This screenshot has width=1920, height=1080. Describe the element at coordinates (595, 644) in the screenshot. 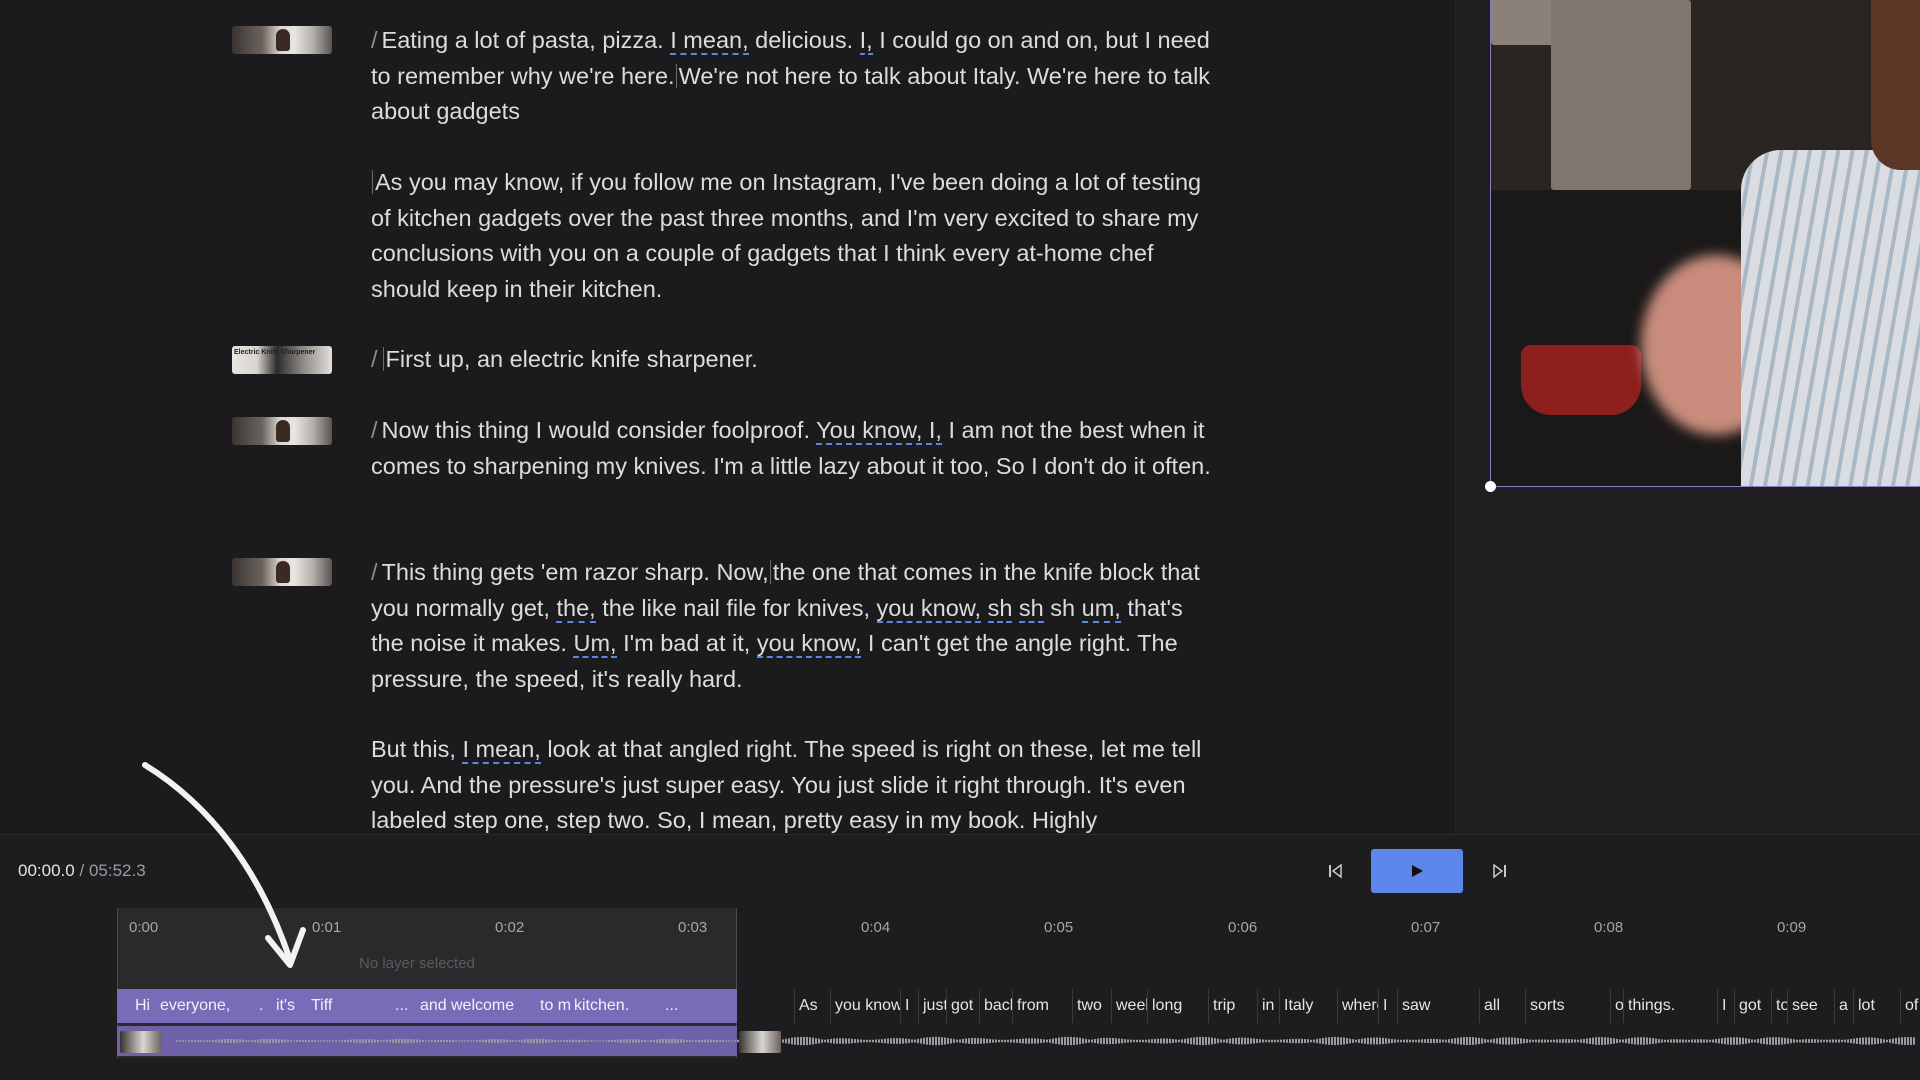

I see `filler-word: Um,` at that location.